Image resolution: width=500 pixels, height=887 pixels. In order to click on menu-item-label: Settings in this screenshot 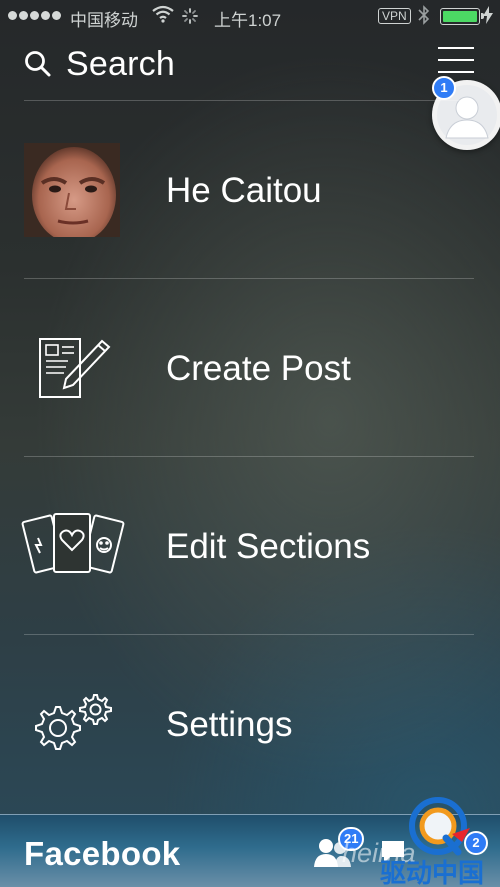, I will do `click(229, 724)`.